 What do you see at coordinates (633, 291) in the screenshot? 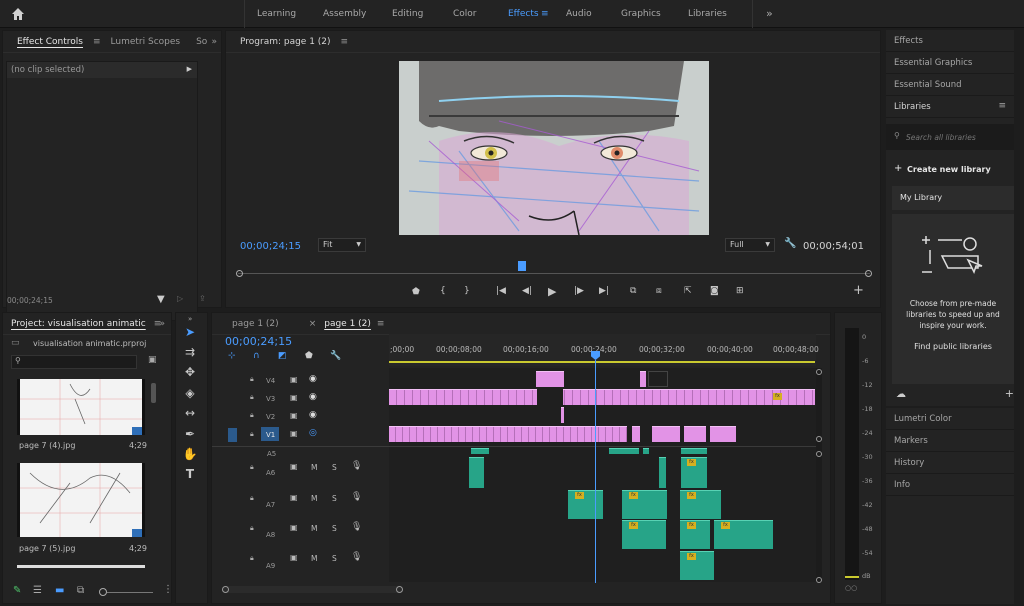
I see `lift-icon: ⧉` at bounding box center [633, 291].